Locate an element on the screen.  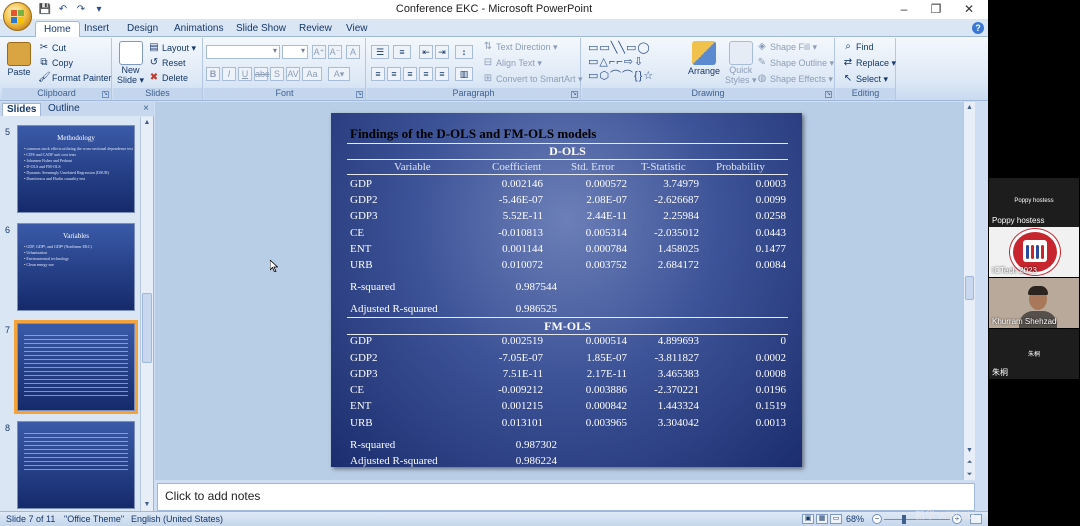
notes-placeholder: Click to add notes is located at coordinates (212, 496).